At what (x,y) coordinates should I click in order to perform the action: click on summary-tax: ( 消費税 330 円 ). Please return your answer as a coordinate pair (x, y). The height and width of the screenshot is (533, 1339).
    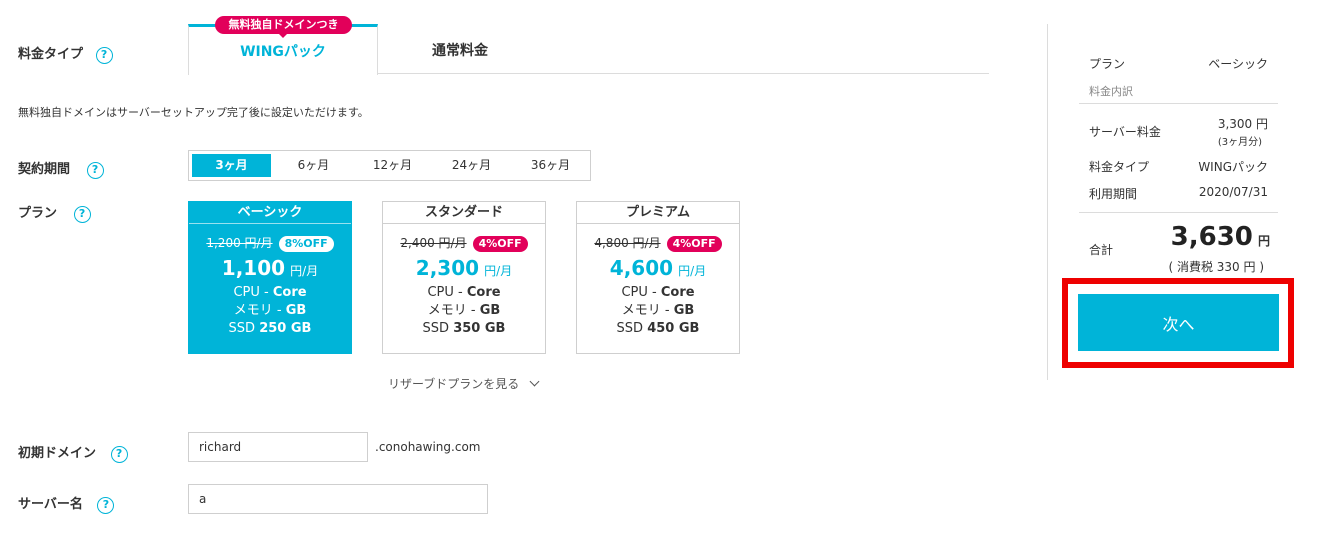
    Looking at the image, I should click on (1216, 267).